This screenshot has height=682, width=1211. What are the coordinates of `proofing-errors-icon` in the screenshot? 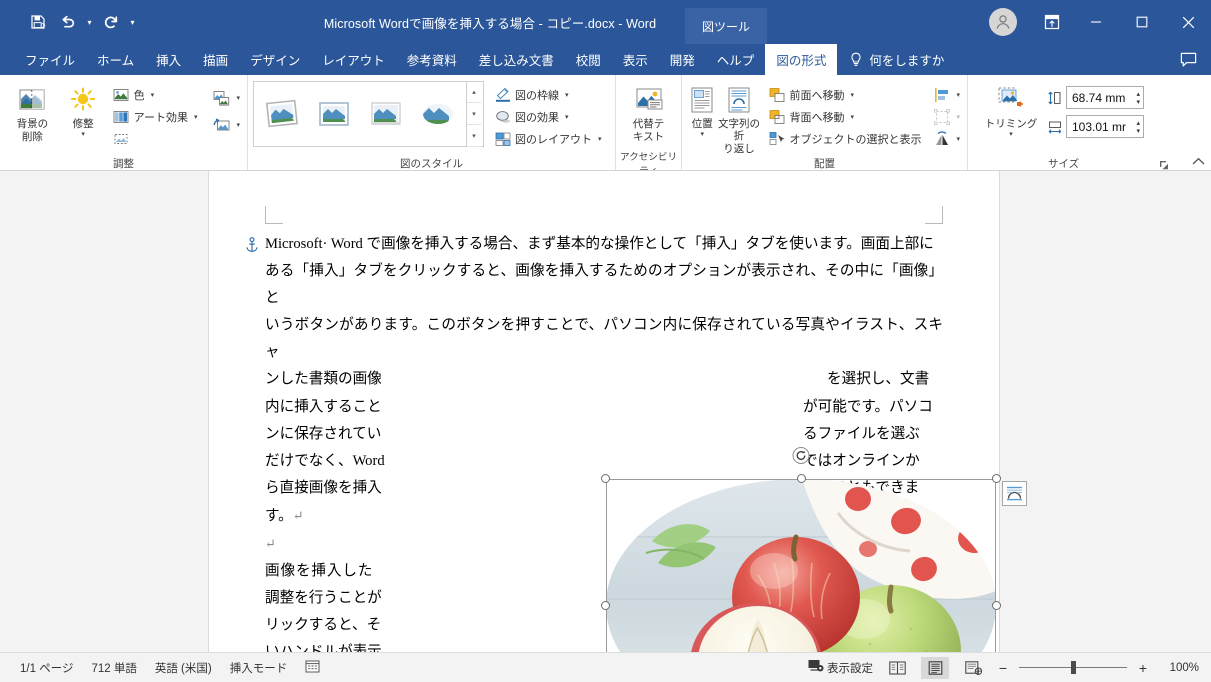 It's located at (312, 668).